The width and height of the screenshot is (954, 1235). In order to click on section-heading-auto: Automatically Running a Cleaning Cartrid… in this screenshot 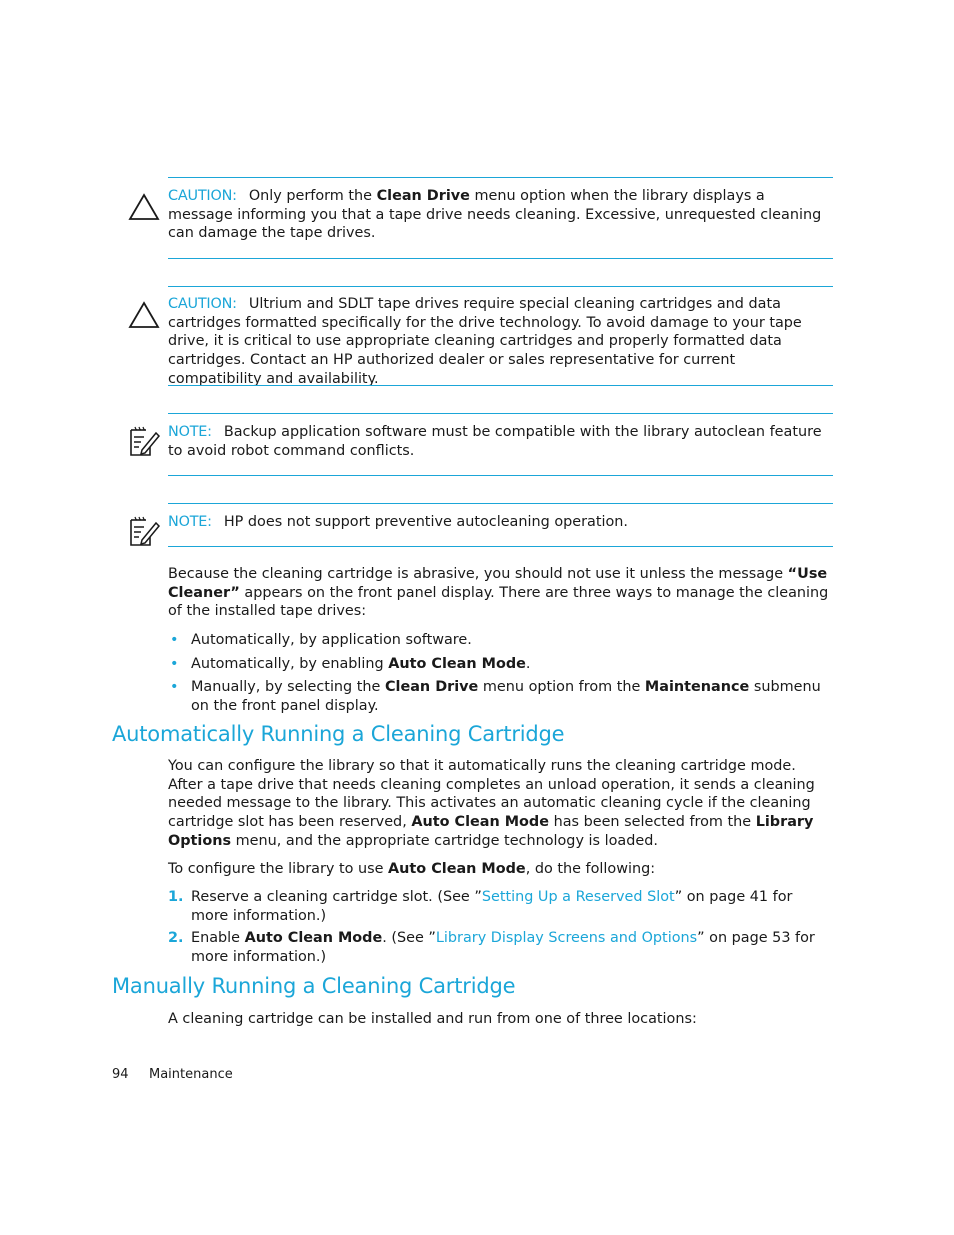, I will do `click(338, 734)`.